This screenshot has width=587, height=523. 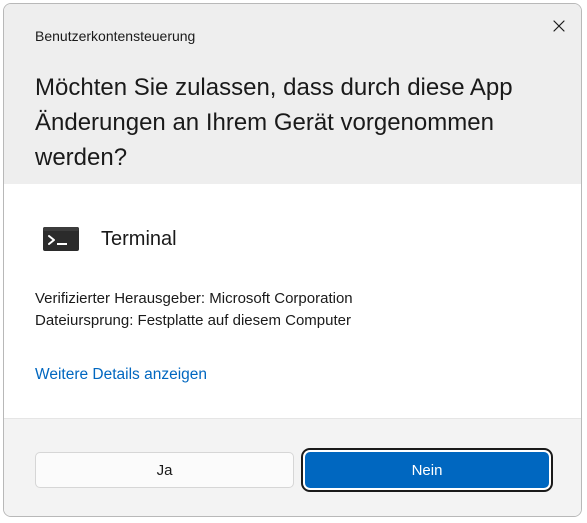 I want to click on no-button: Nein, so click(x=427, y=470).